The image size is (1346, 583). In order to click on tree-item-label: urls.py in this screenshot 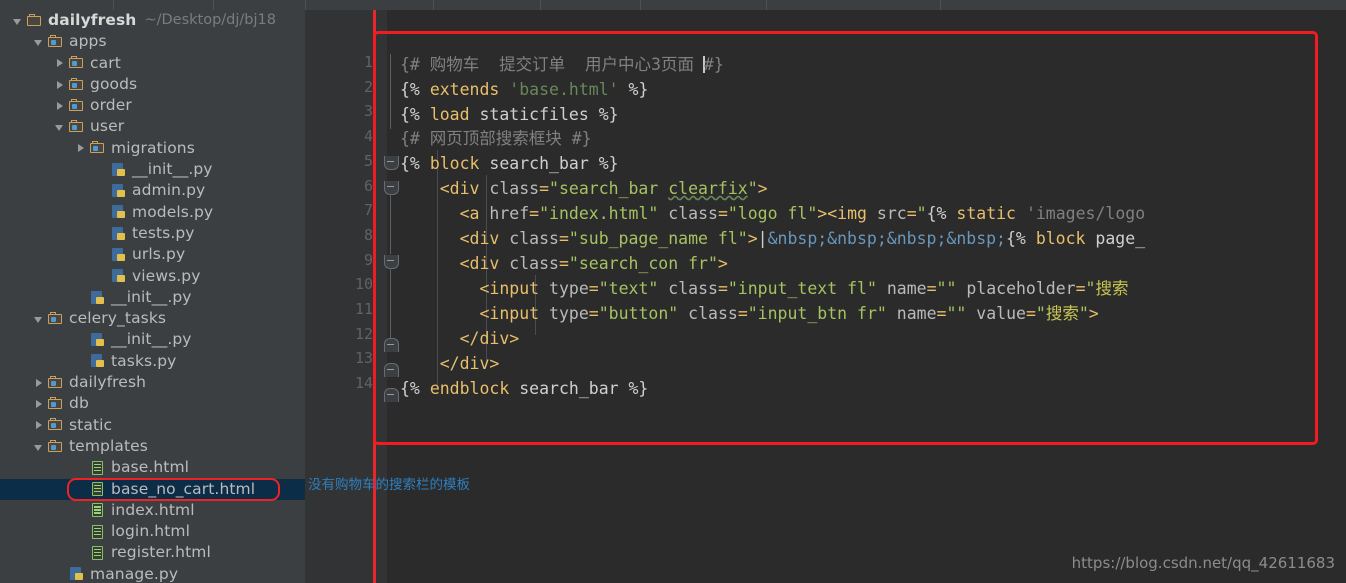, I will do `click(159, 254)`.